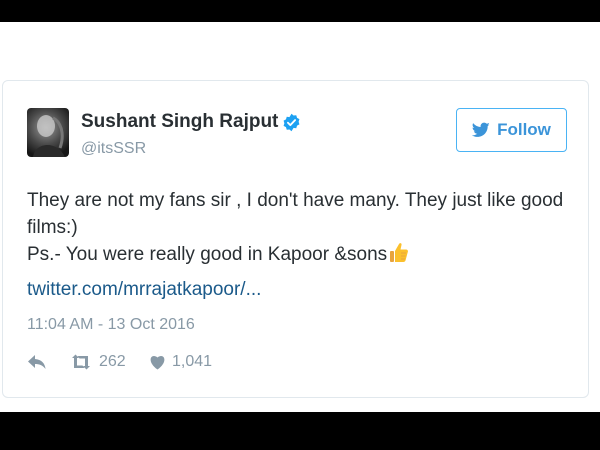  What do you see at coordinates (112, 361) in the screenshot?
I see `retweet-count: 262` at bounding box center [112, 361].